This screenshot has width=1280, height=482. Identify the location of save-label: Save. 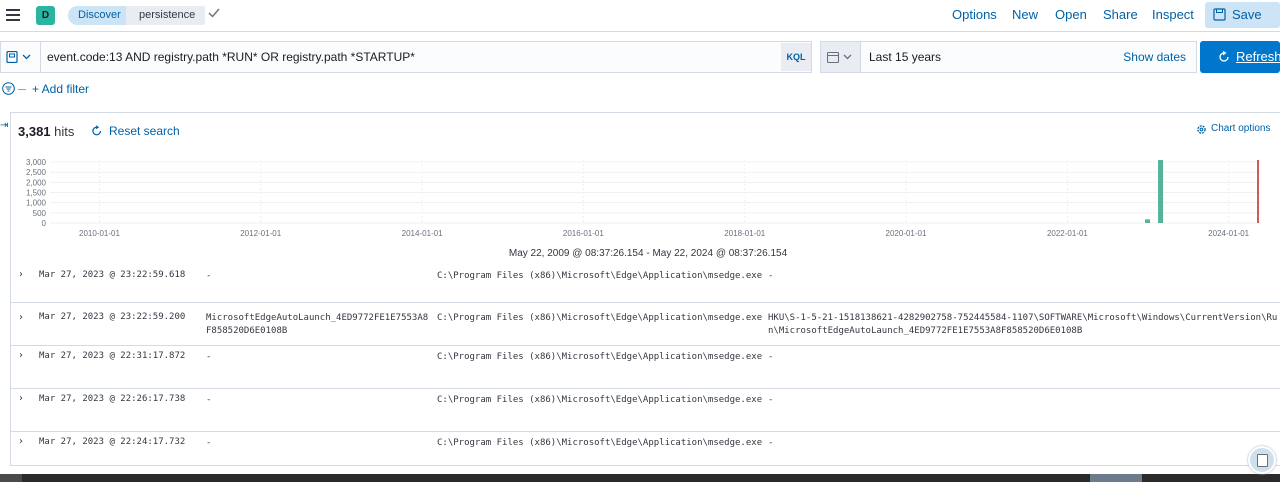
(1247, 14).